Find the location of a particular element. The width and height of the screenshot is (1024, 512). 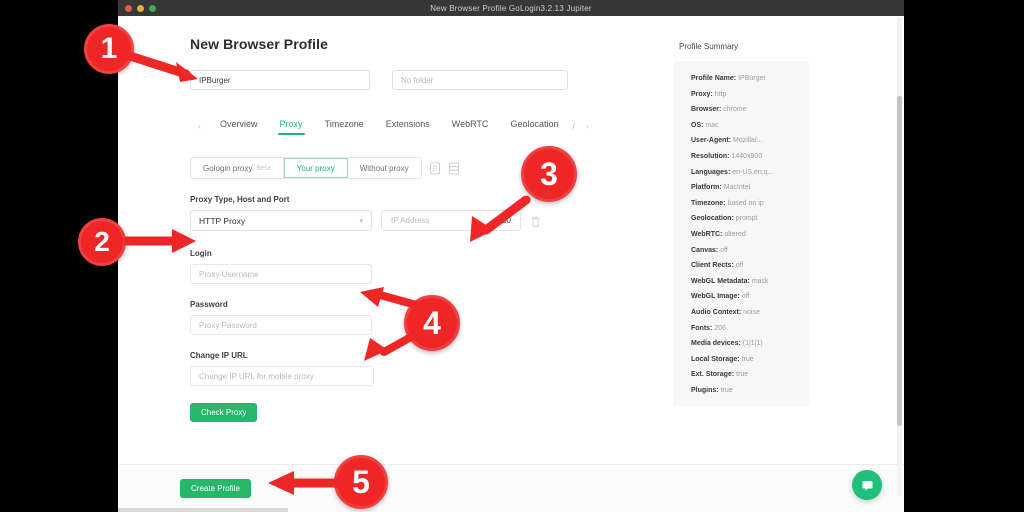

annotation-arrow-4a is located at coordinates (388, 299).